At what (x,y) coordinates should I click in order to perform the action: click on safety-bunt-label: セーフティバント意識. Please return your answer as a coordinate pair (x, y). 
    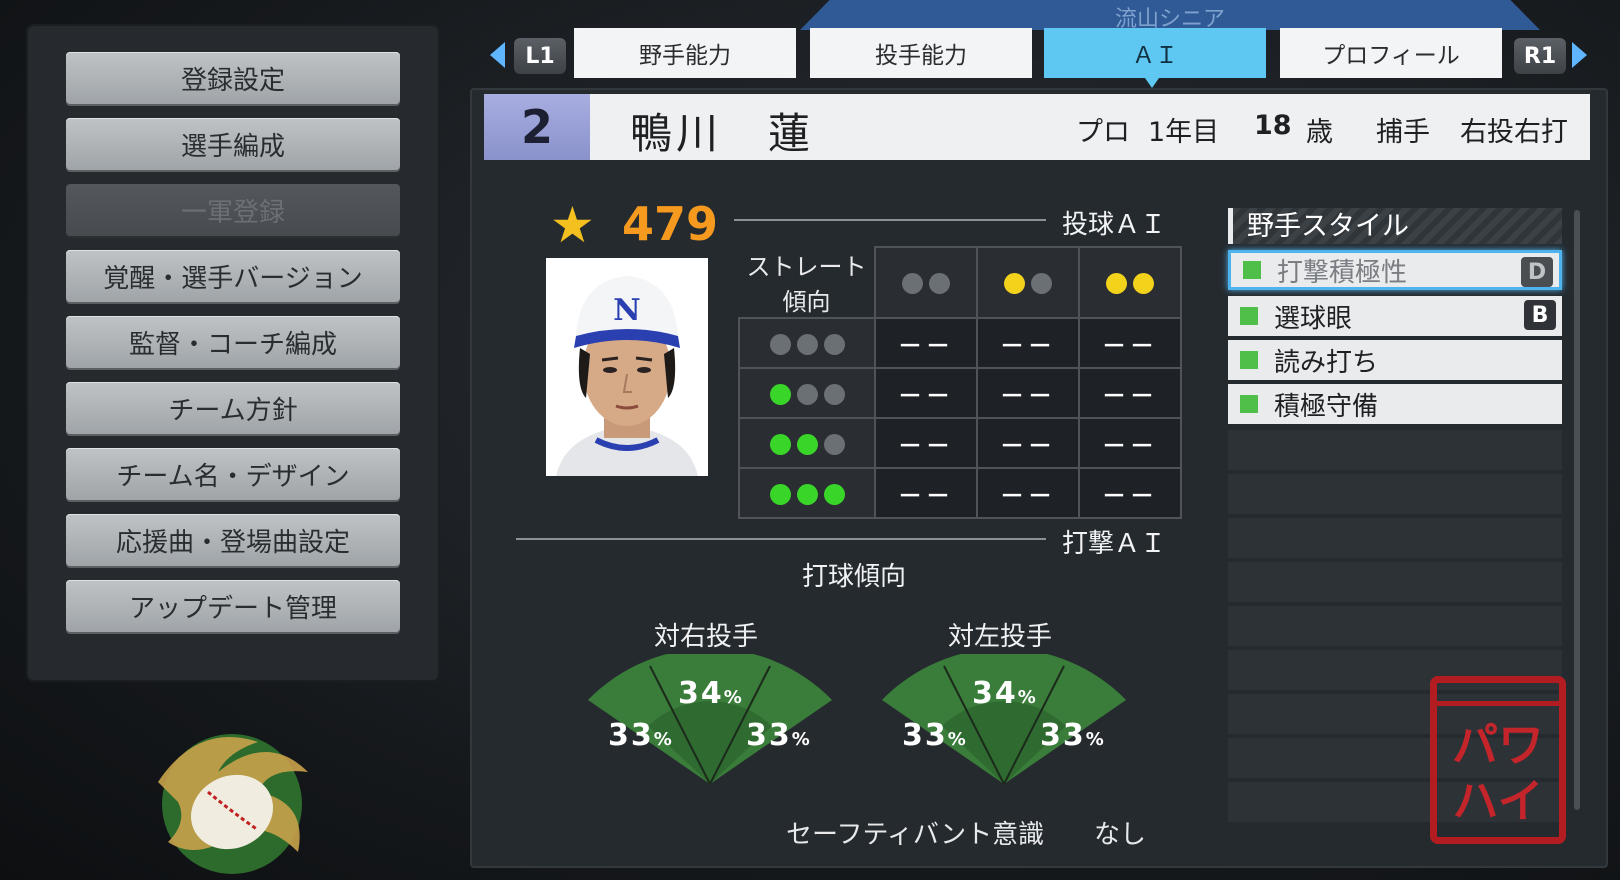
    Looking at the image, I should click on (915, 835).